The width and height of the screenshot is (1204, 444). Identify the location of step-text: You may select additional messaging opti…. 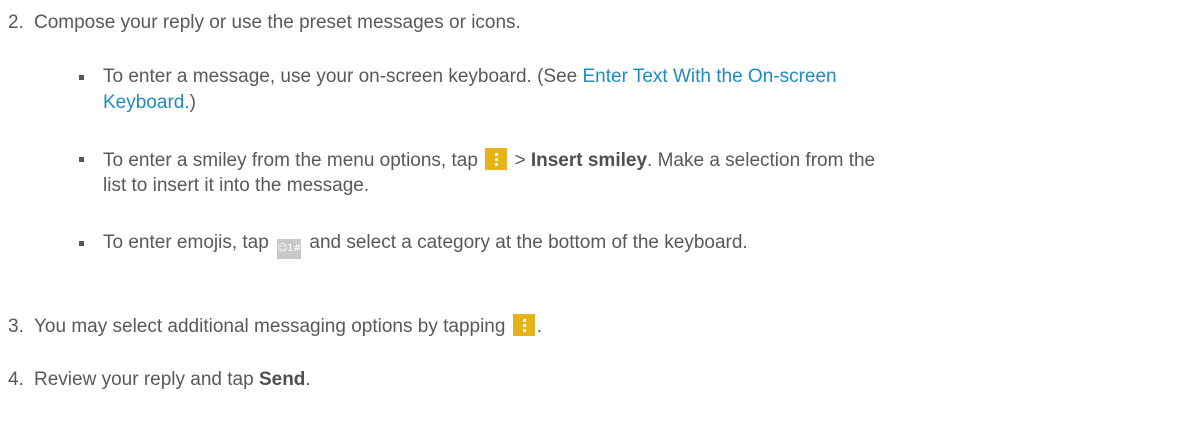
(272, 326).